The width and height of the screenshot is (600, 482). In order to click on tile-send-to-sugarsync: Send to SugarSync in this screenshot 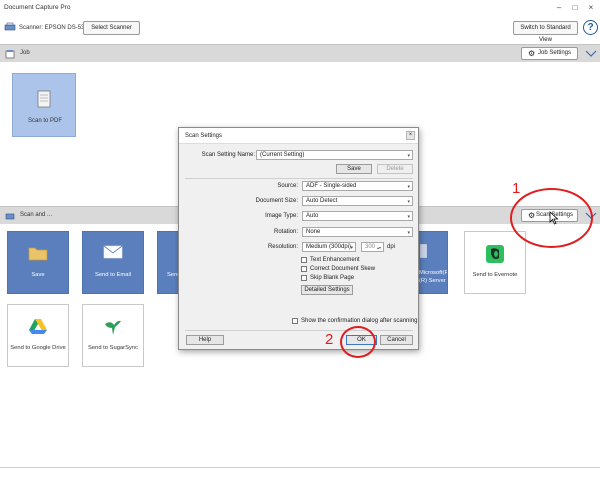, I will do `click(113, 335)`.